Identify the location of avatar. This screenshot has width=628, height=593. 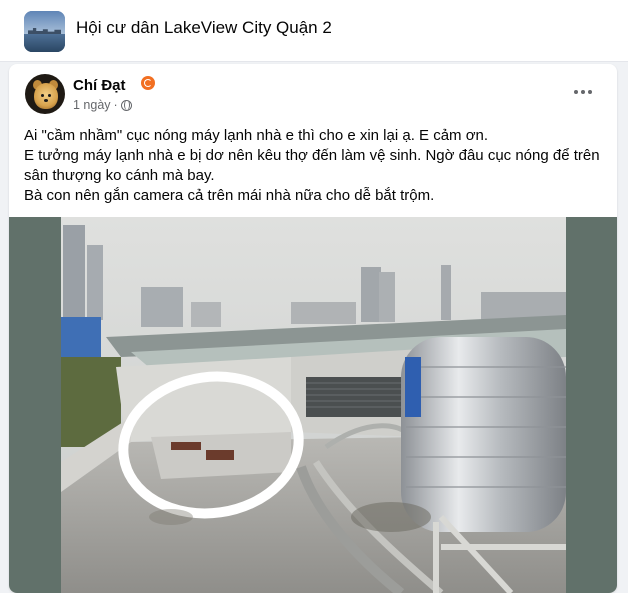
(45, 94).